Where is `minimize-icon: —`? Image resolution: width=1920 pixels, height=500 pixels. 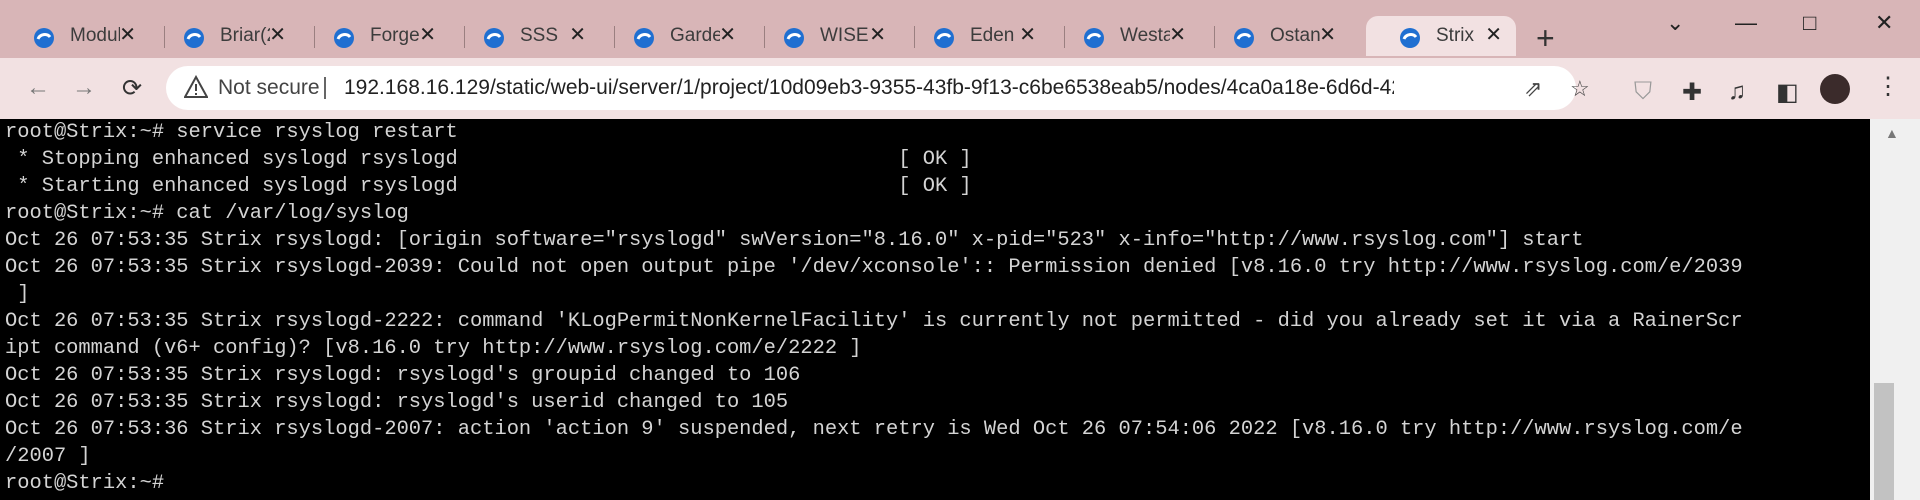 minimize-icon: — is located at coordinates (1746, 23).